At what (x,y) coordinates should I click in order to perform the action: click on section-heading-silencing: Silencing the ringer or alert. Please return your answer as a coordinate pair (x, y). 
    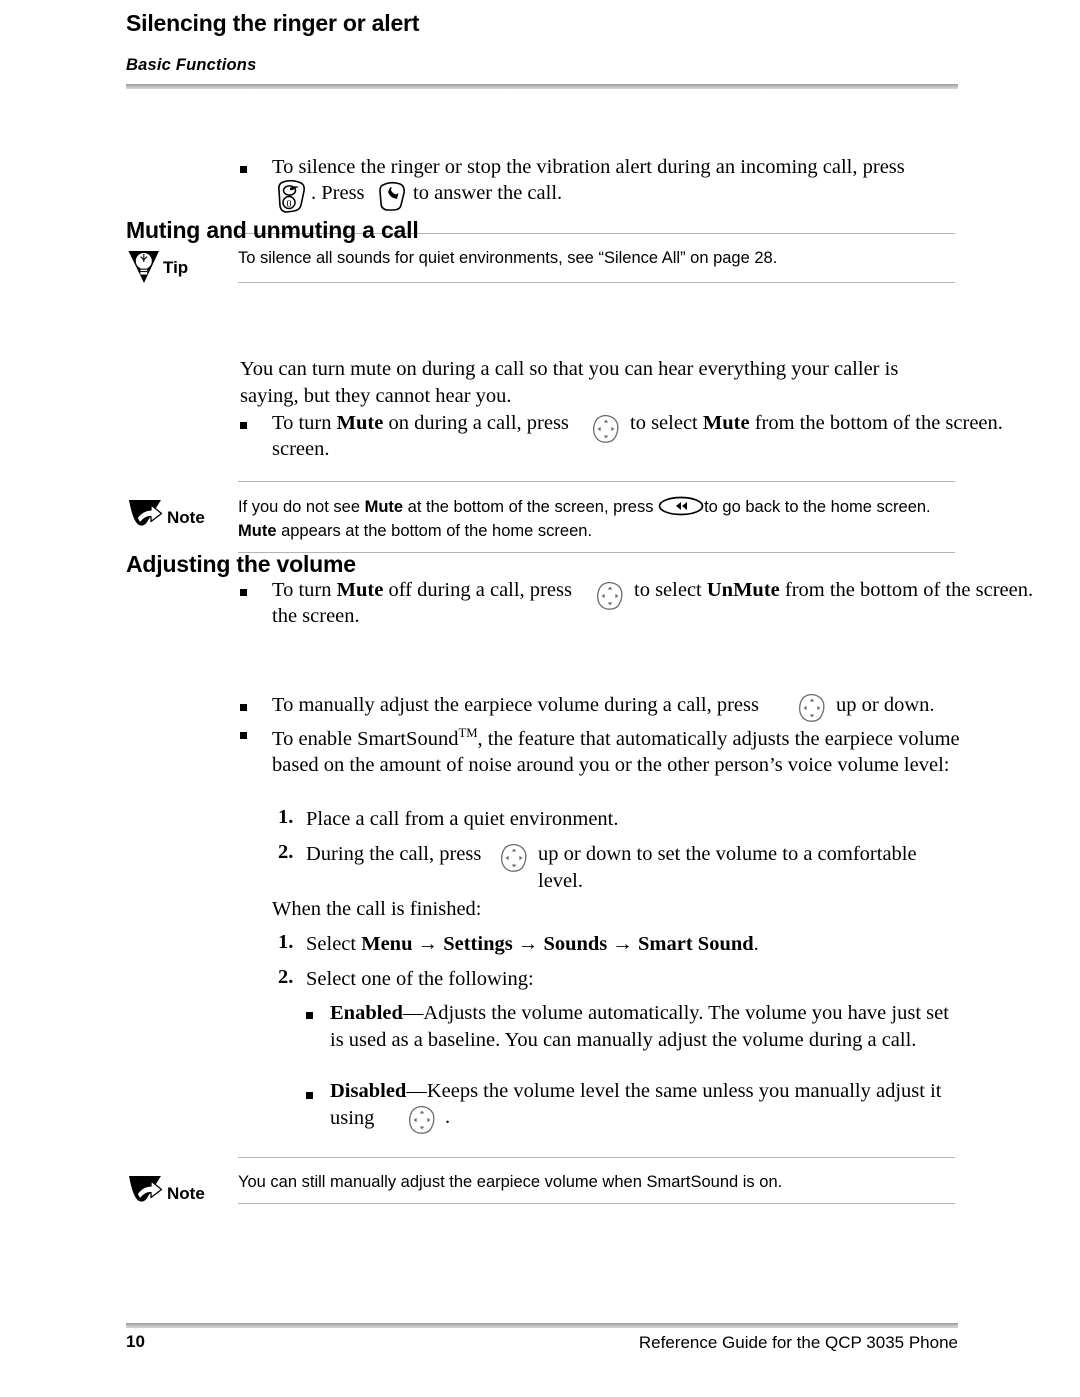
    Looking at the image, I should click on (273, 23).